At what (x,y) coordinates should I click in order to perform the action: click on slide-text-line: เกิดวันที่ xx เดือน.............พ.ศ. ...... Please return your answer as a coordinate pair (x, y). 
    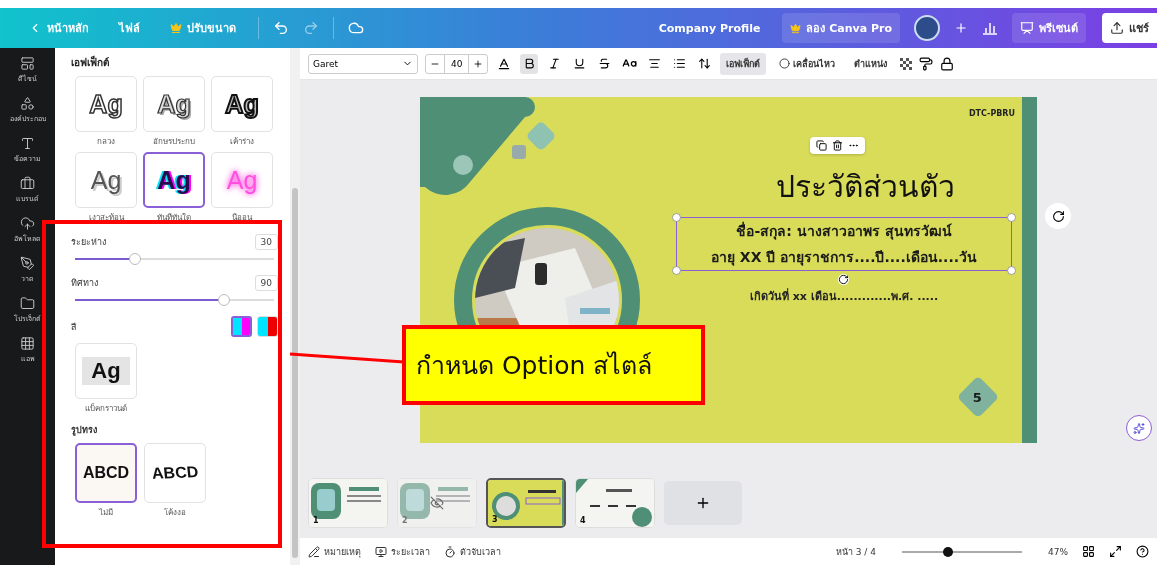
    Looking at the image, I should click on (844, 296).